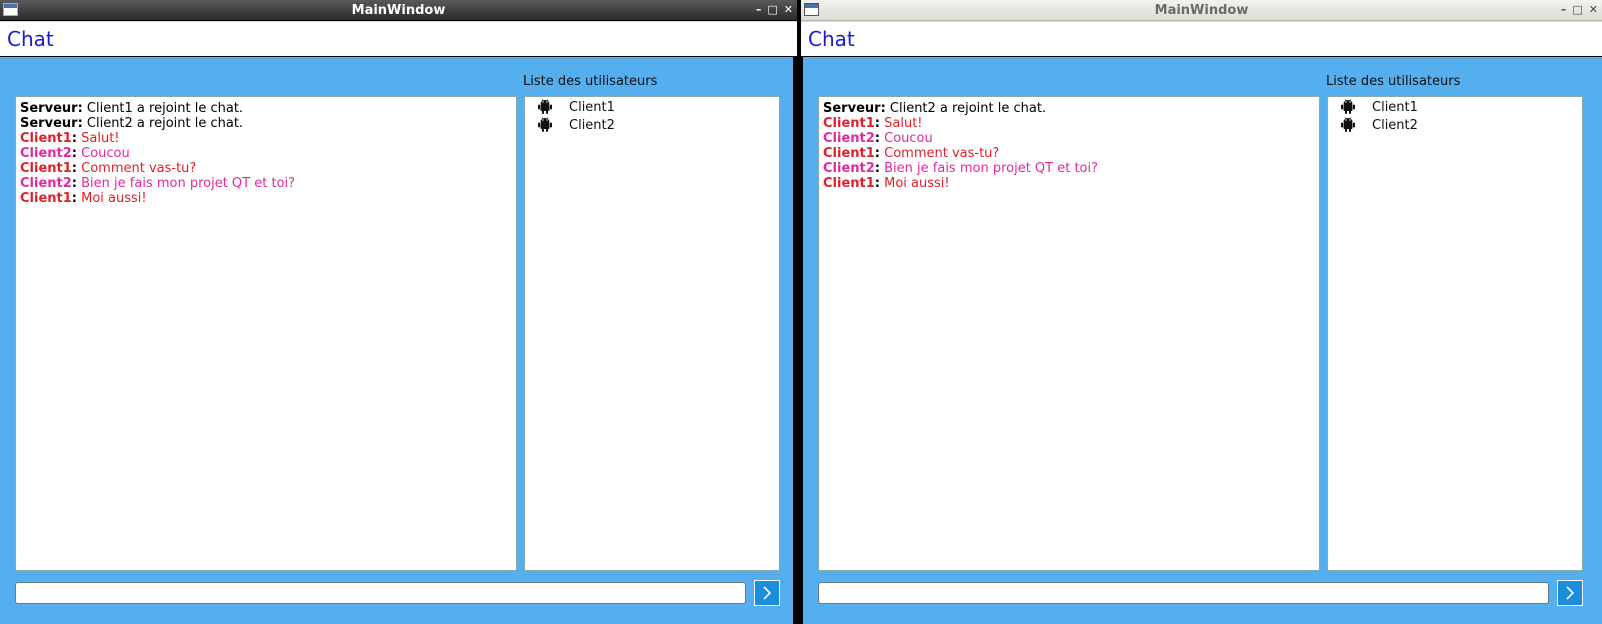  What do you see at coordinates (266, 108) in the screenshot?
I see `chat-message: Serveur: Client1 a rejoint le chat.` at bounding box center [266, 108].